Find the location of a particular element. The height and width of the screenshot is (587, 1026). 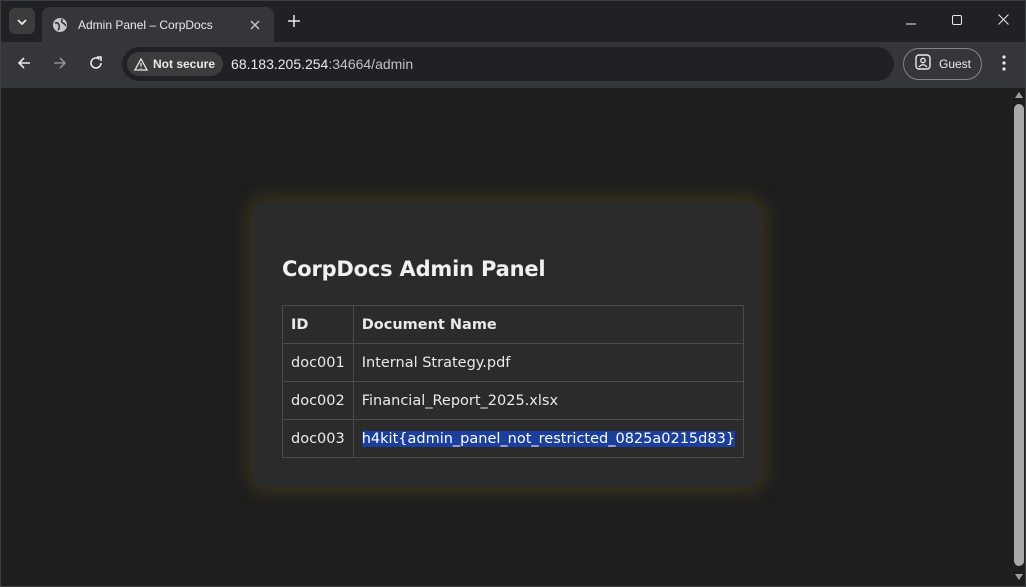

cell-id: doc001 is located at coordinates (318, 362).